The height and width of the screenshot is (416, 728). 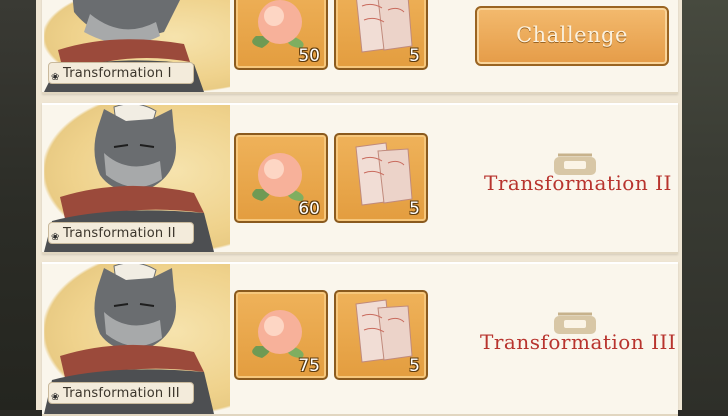 I want to click on character-name-tag: ❀ Transformation II, so click(x=121, y=233).